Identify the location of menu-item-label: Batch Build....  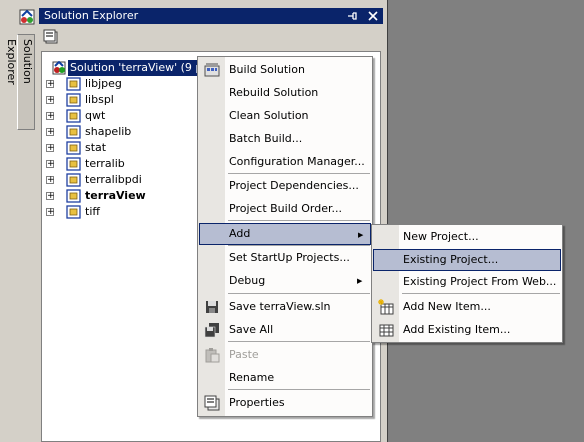
(266, 138).